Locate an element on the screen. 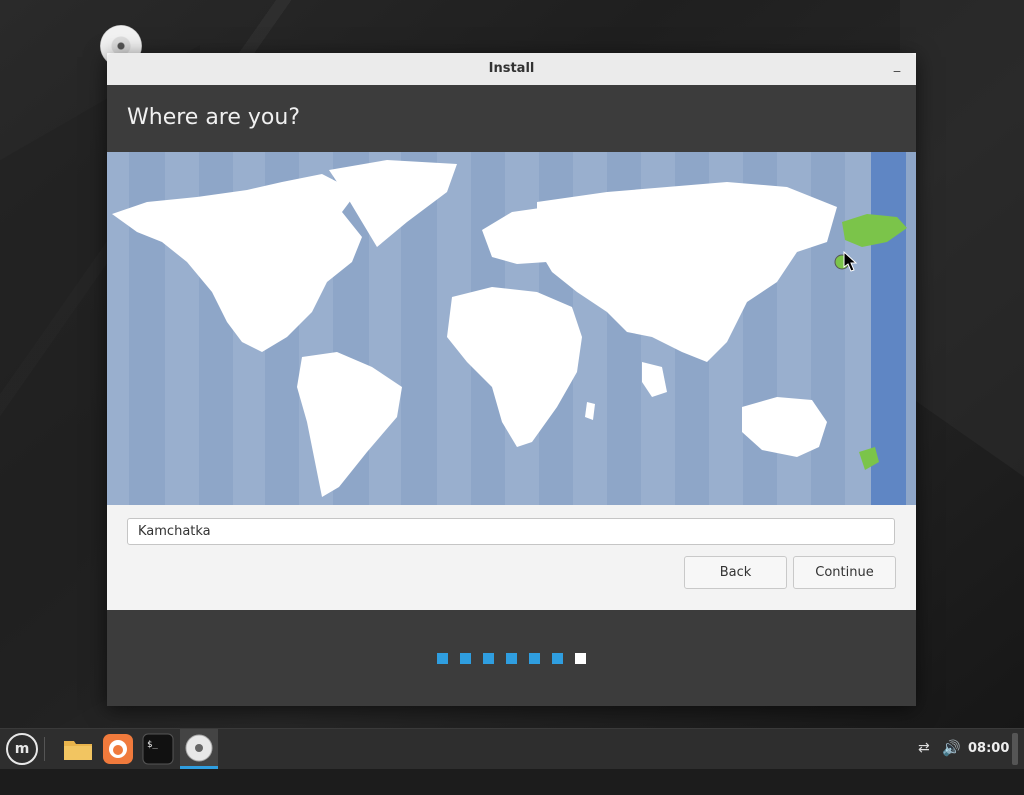  terminal-icon: $_ is located at coordinates (158, 749).